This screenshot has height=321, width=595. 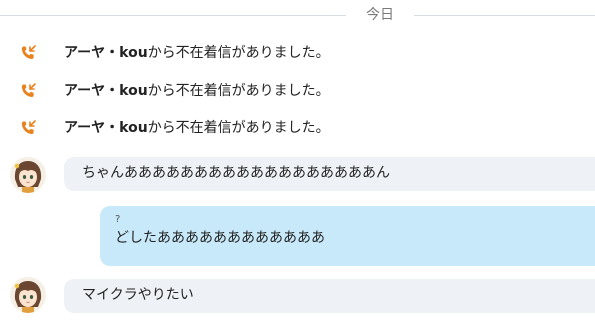 What do you see at coordinates (220, 238) in the screenshot?
I see `message-text: どしたああああああああああああ` at bounding box center [220, 238].